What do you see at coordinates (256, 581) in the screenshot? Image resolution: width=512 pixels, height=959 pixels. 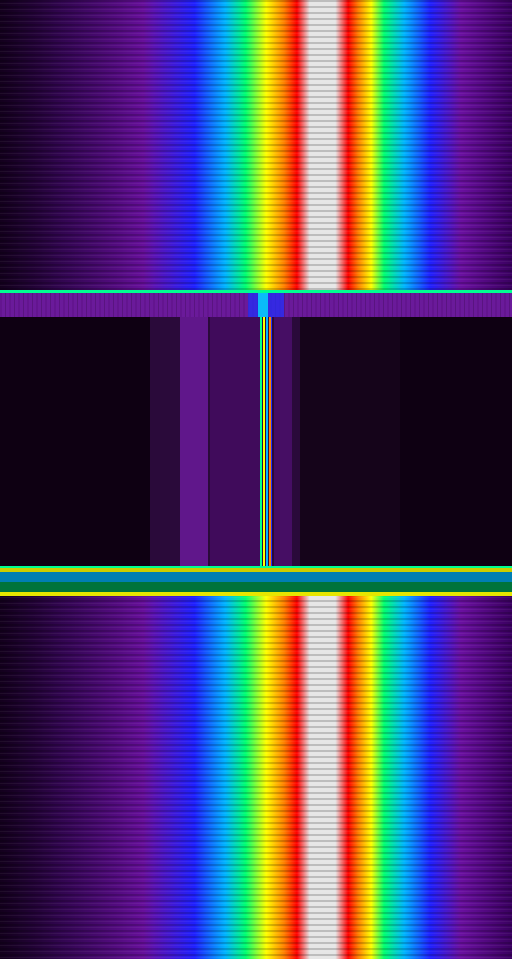 I see `lower-transition` at bounding box center [256, 581].